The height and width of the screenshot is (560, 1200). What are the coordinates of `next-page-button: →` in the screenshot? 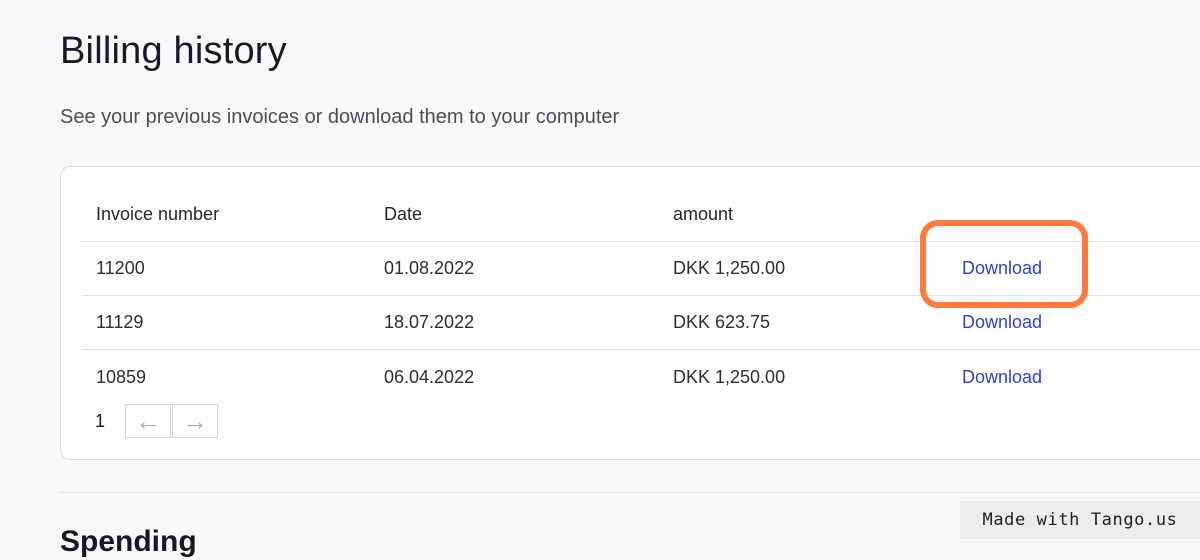 It's located at (195, 421).